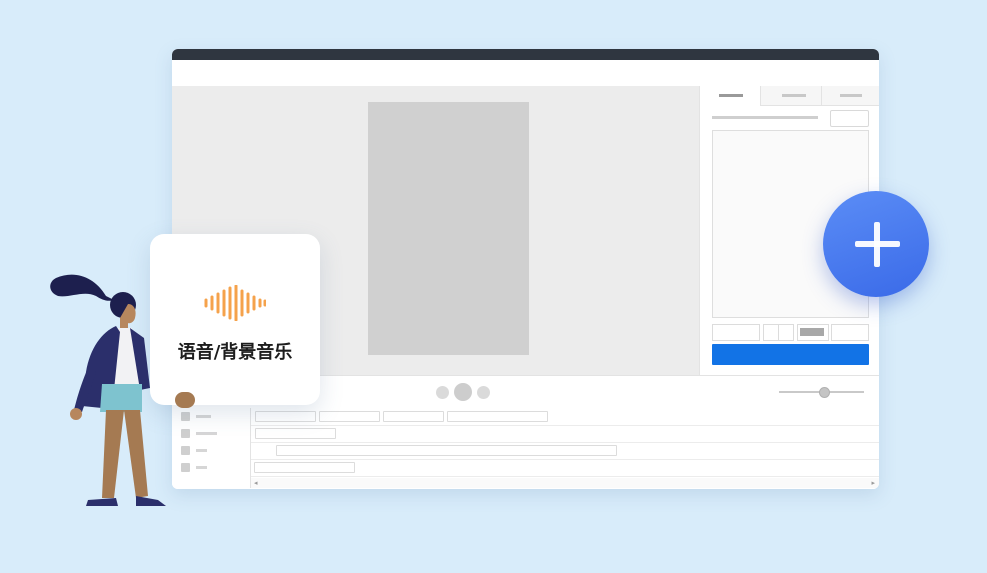 This screenshot has width=987, height=573. I want to click on panel-tabs, so click(789, 96).